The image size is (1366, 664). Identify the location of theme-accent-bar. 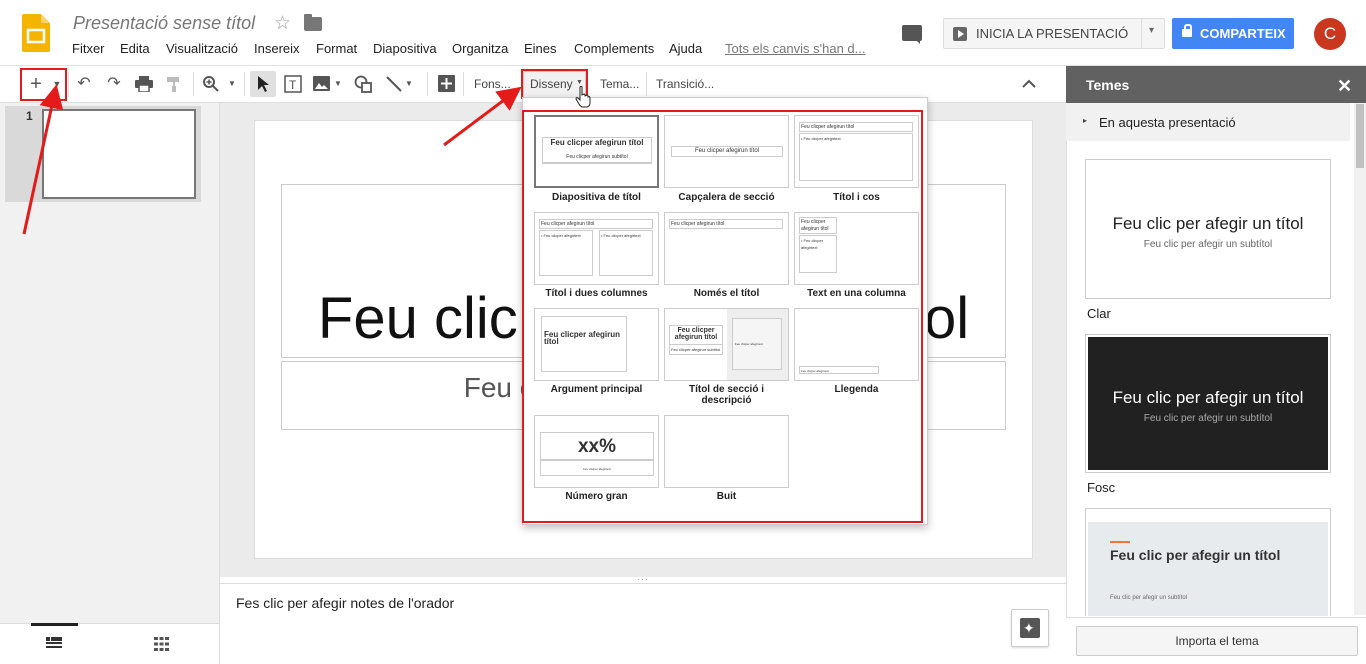
(1120, 542).